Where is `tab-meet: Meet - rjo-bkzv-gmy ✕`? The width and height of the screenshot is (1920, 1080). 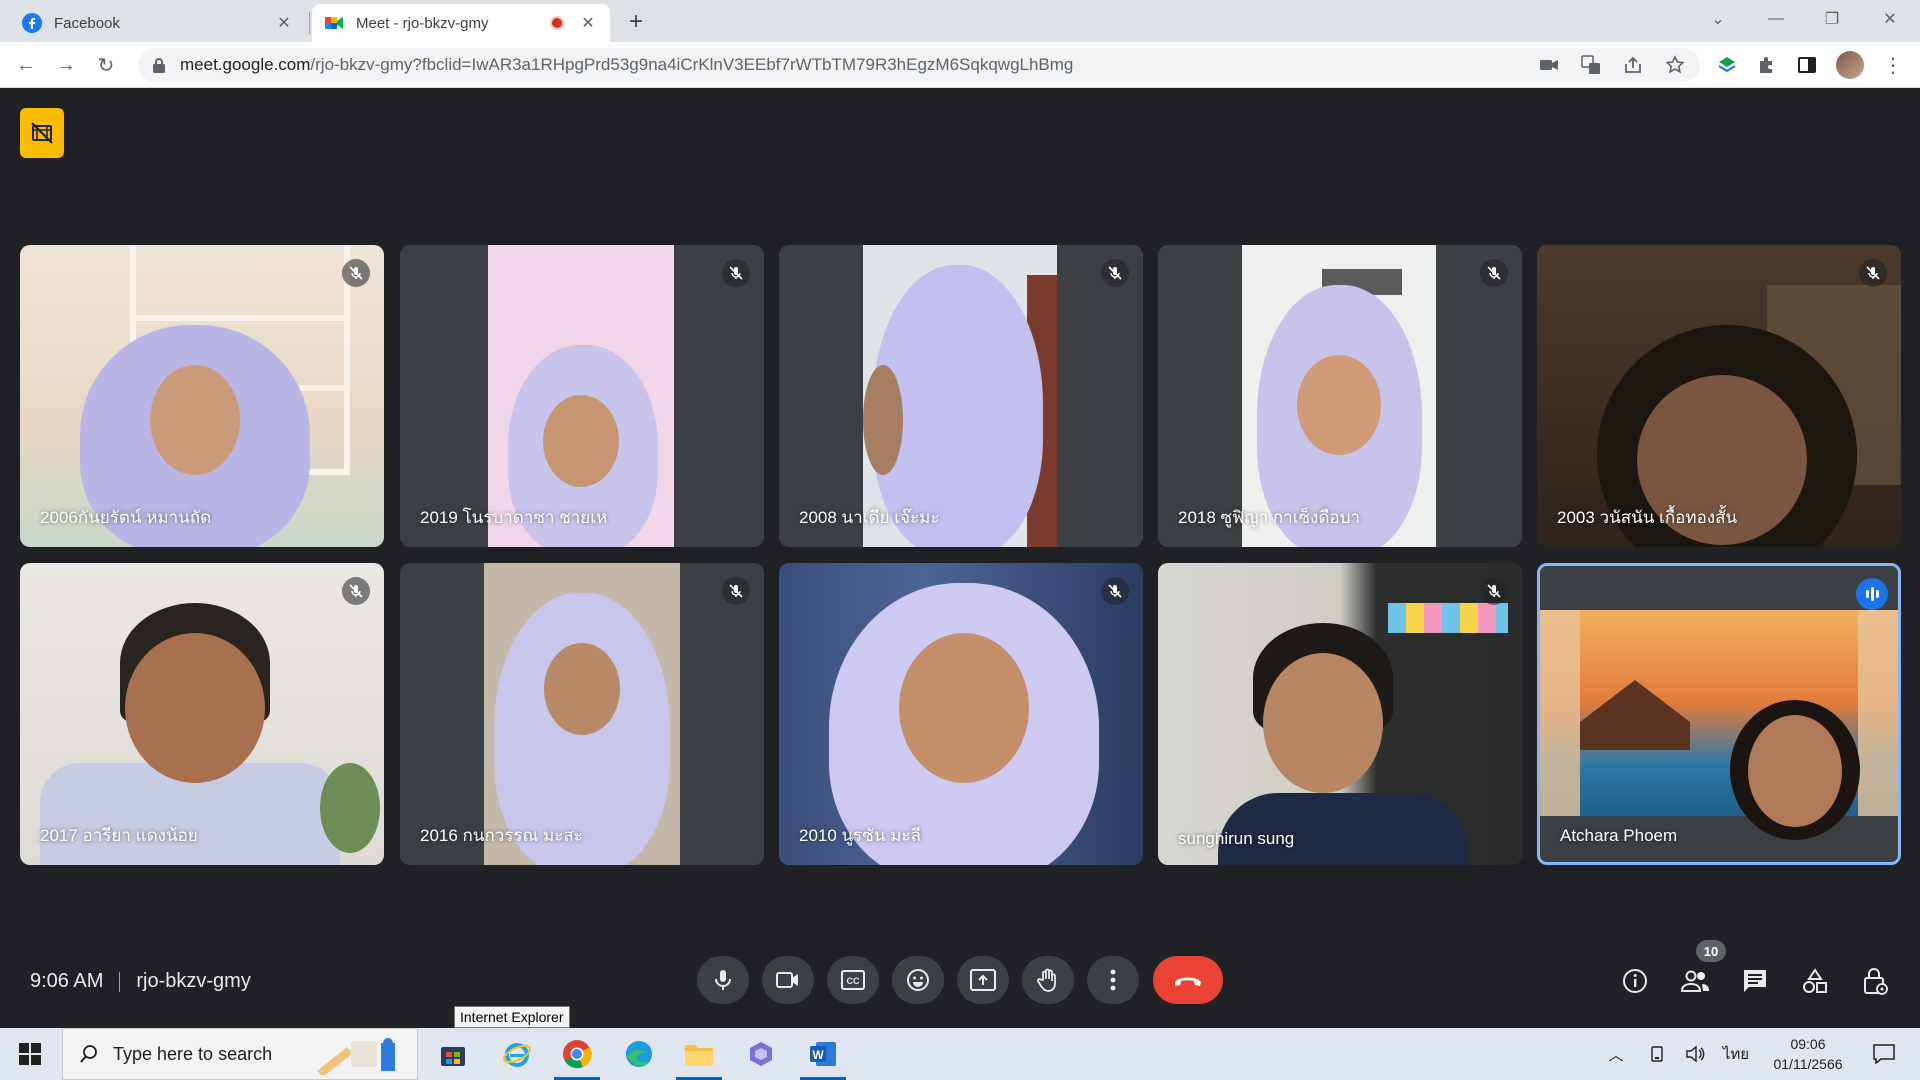
tab-meet: Meet - rjo-bkzv-gmy ✕ is located at coordinates (461, 23).